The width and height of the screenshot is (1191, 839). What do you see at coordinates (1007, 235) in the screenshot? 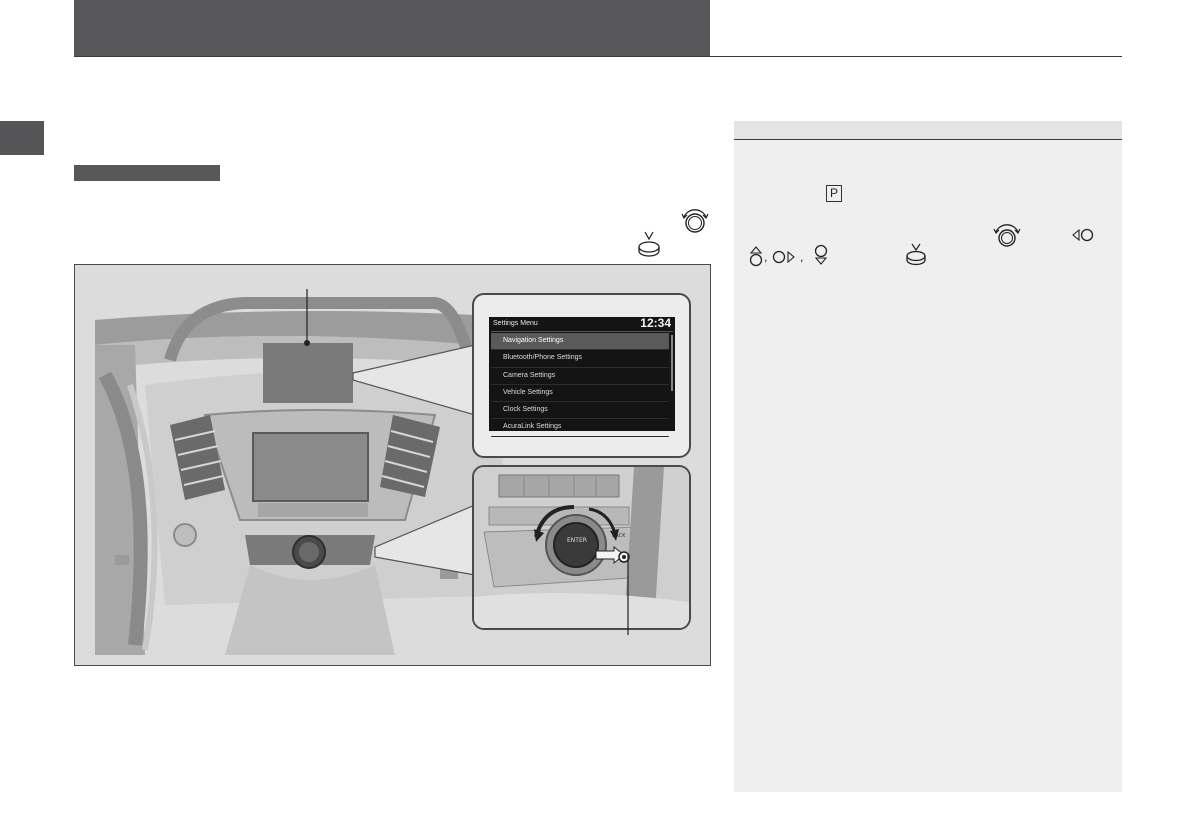
I see `note-dial-rotate-icon` at bounding box center [1007, 235].